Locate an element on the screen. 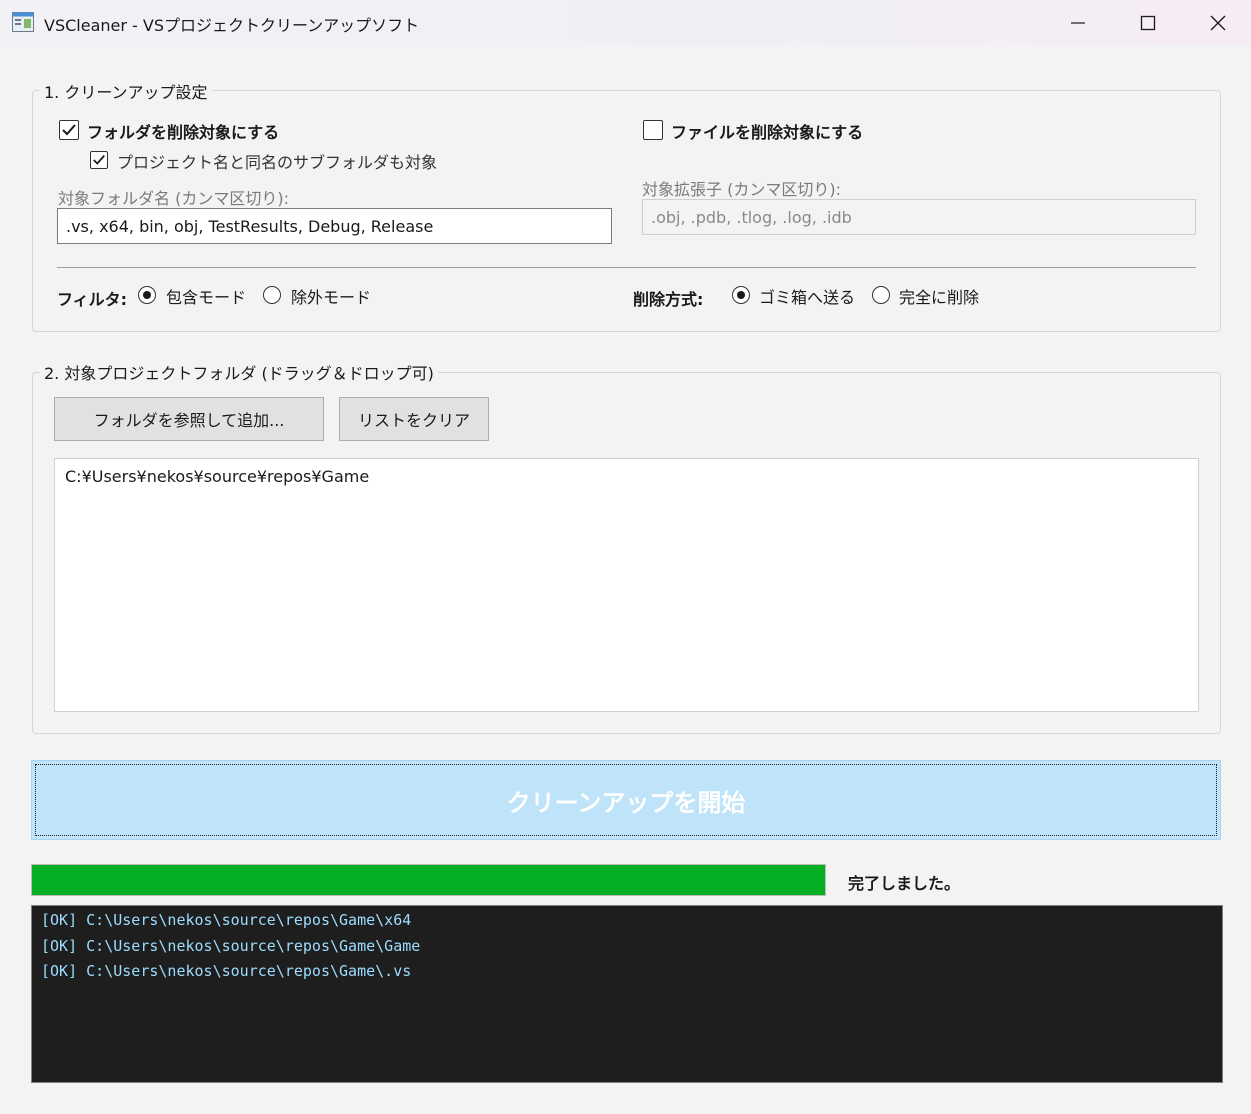 The image size is (1251, 1114). window-title: VSCleaner - VSプロジェクトクリーンアップソフト is located at coordinates (232, 25).